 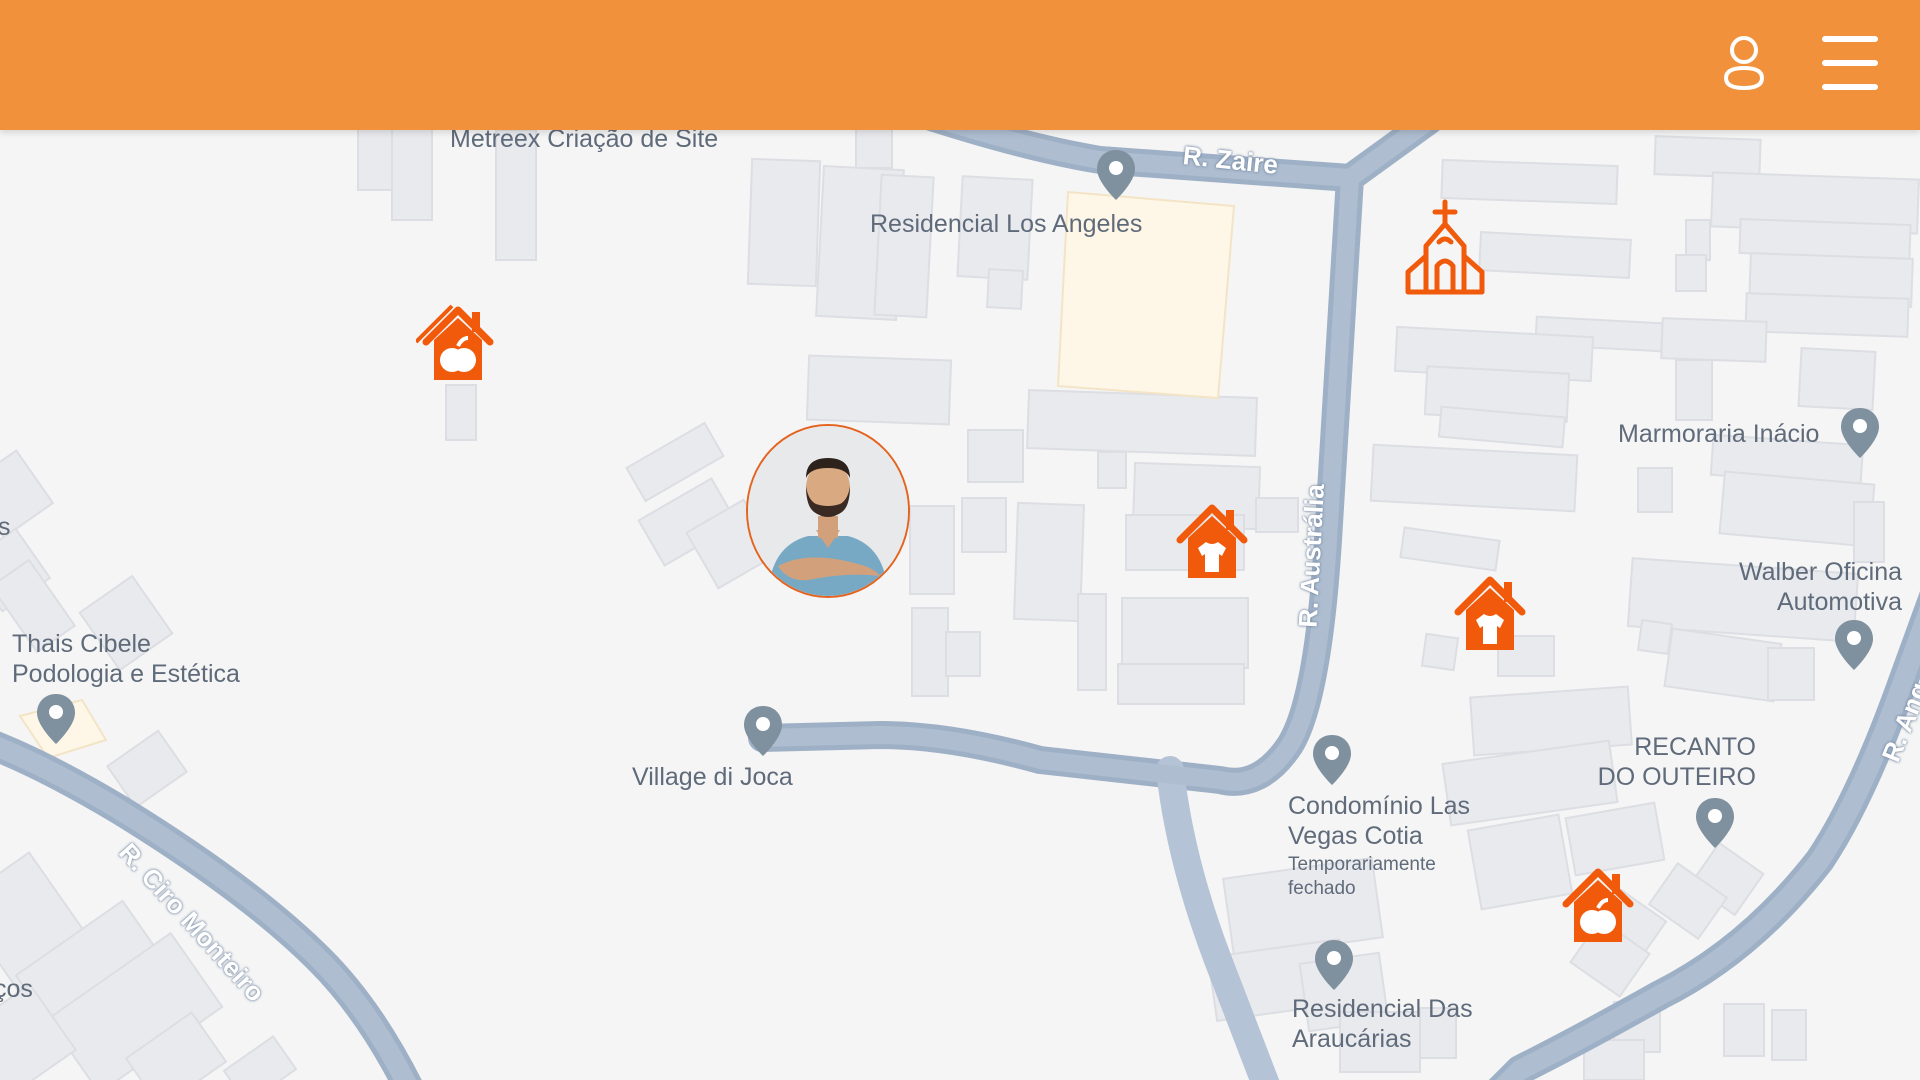 What do you see at coordinates (16, 989) in the screenshot?
I see `edge-label-left-bottom: ços` at bounding box center [16, 989].